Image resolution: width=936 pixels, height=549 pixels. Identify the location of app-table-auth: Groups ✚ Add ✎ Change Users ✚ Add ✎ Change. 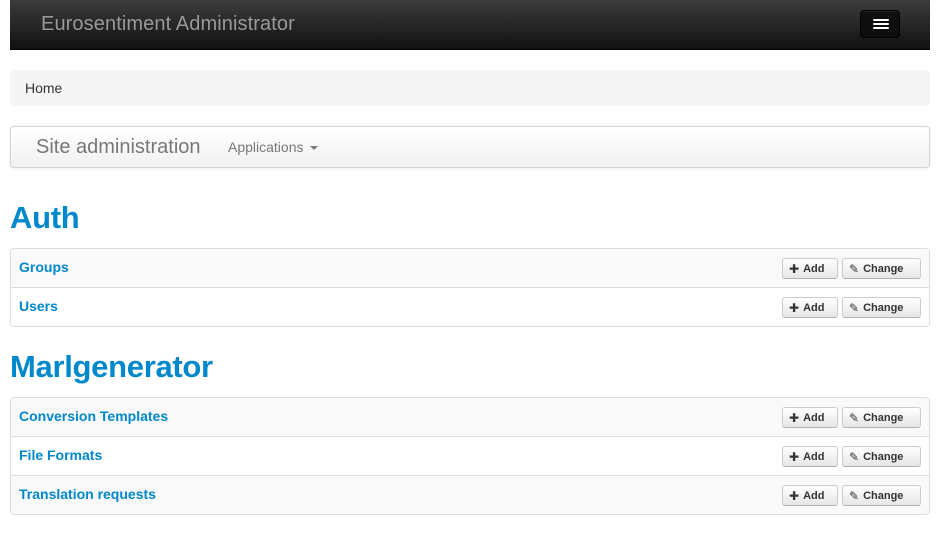
(470, 287).